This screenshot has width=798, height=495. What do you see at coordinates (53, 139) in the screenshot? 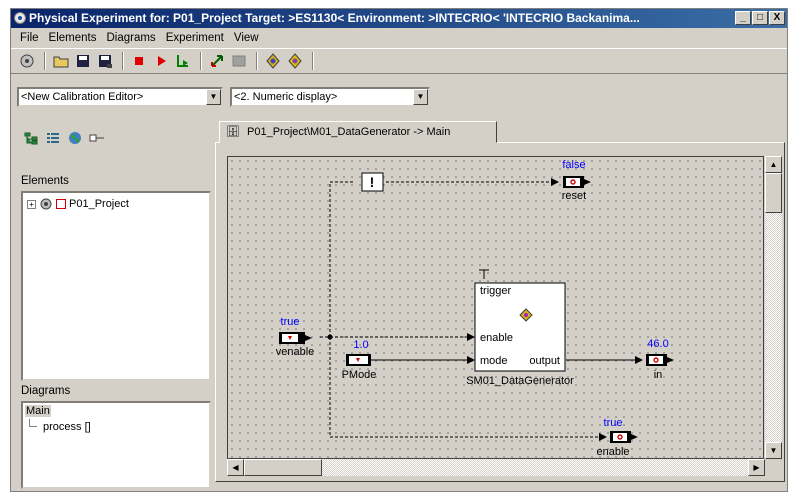
I see `list-view-icon` at bounding box center [53, 139].